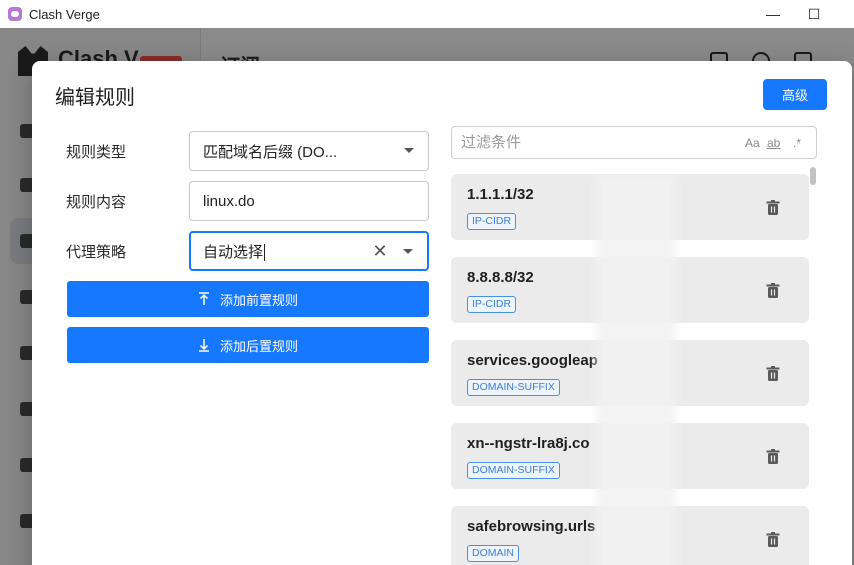 This screenshot has width=854, height=565. What do you see at coordinates (813, 176) in the screenshot?
I see `scrollbar-thumb` at bounding box center [813, 176].